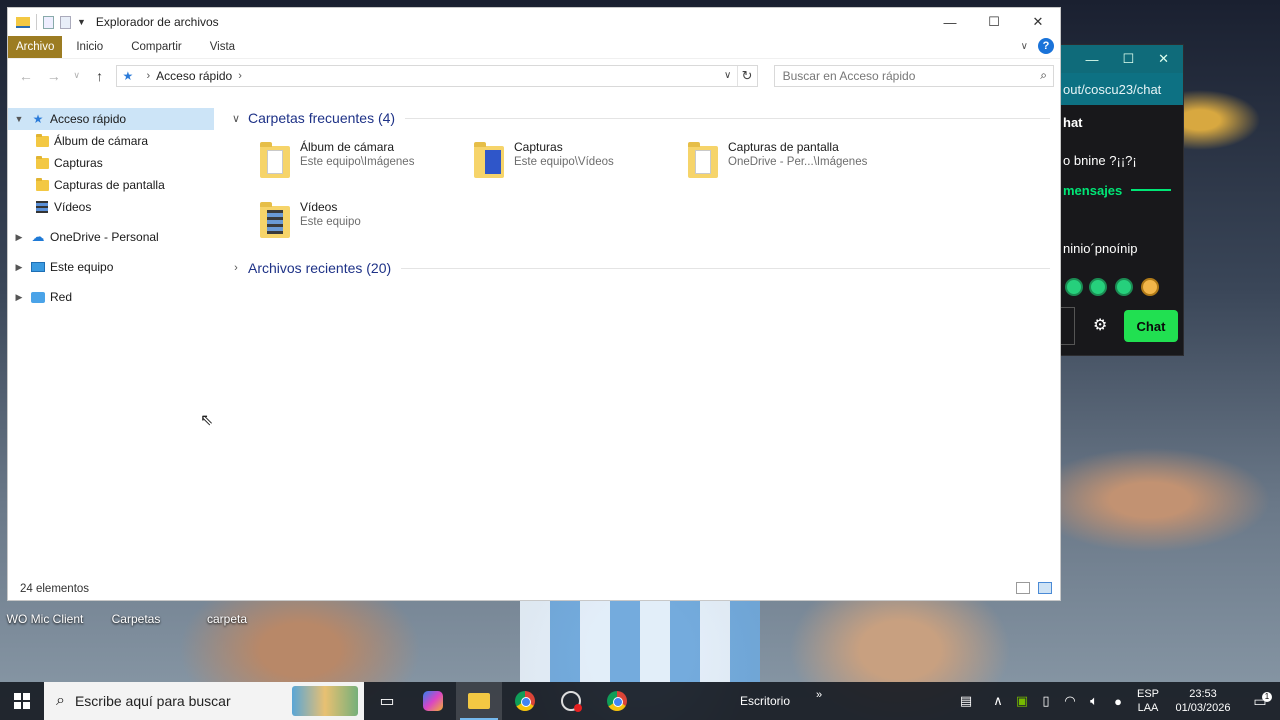 Image resolution: width=1280 pixels, height=720 pixels. I want to click on folder-tile-album-camara: Álbum de cámara Este equipo\Imágenes, so click(365, 164).